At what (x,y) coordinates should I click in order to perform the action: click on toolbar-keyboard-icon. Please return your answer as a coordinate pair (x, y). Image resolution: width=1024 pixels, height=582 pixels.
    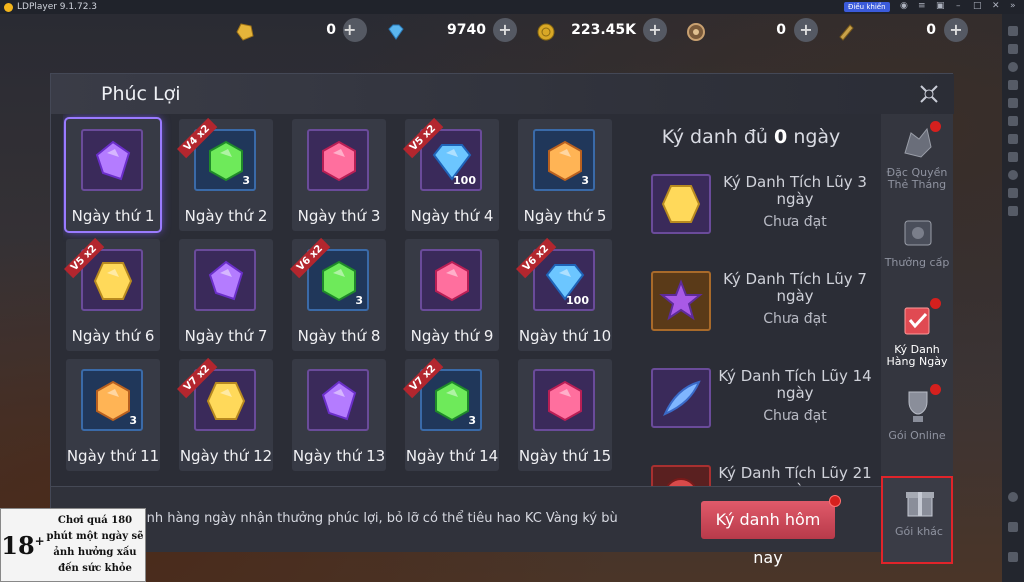
    Looking at the image, I should click on (1013, 31).